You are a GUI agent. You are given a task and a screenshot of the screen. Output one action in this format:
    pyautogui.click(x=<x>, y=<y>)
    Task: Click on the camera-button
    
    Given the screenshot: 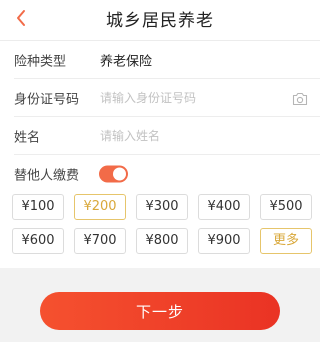 What is the action you would take?
    pyautogui.click(x=300, y=98)
    